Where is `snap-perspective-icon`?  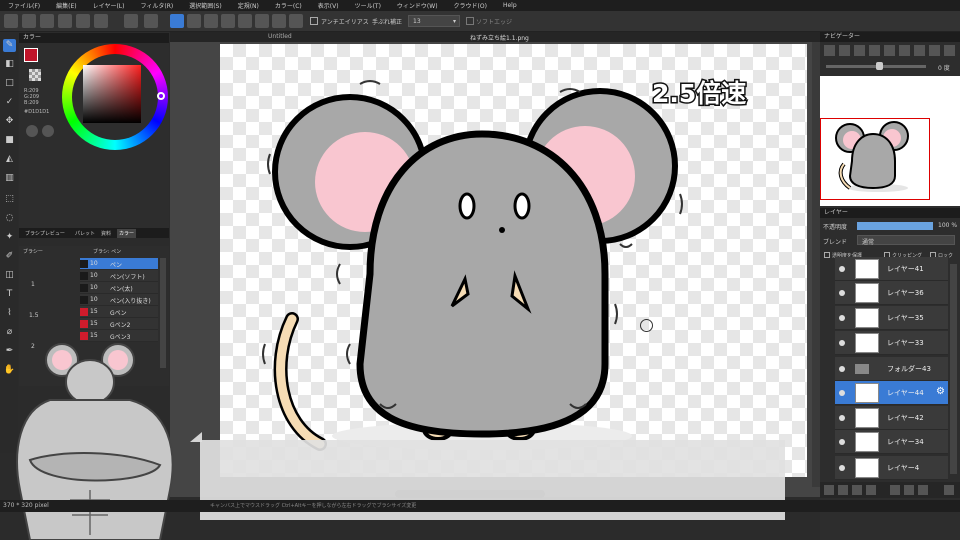
snap-perspective-icon is located at coordinates (228, 21).